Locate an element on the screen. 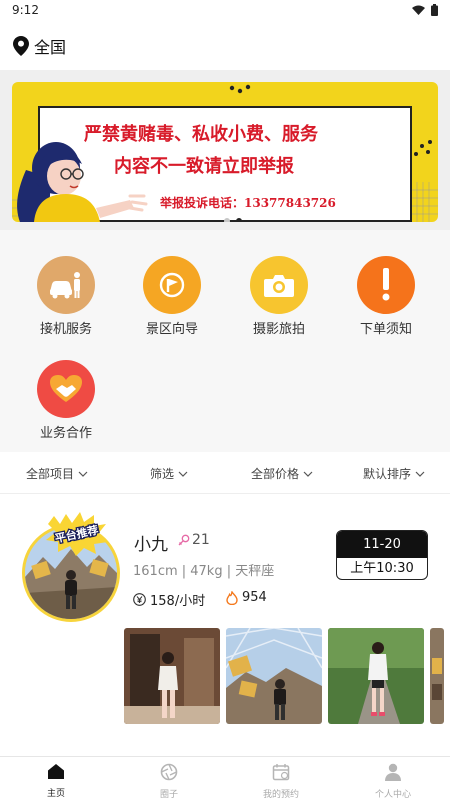 The width and height of the screenshot is (450, 800). price-value: 158/小时 is located at coordinates (178, 601).